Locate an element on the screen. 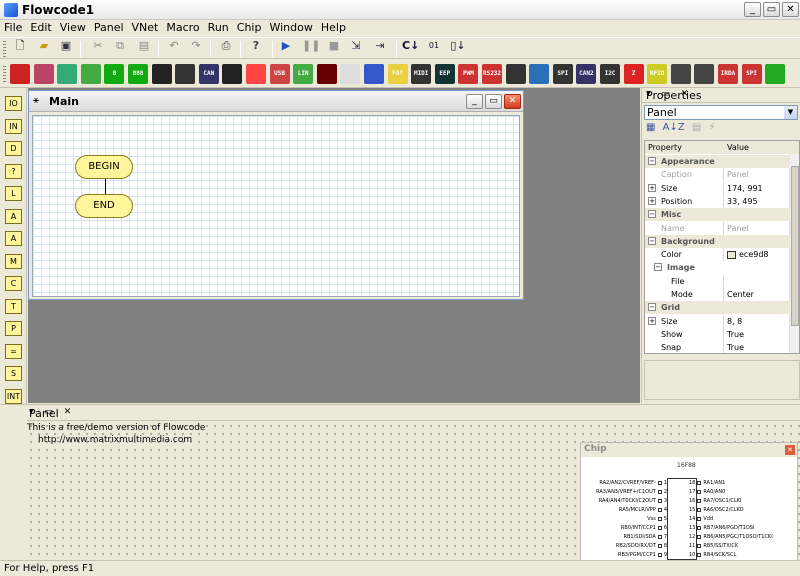  chip-pin-right: 16 RA7/OSC1/CLKI is located at coordinates (737, 501).